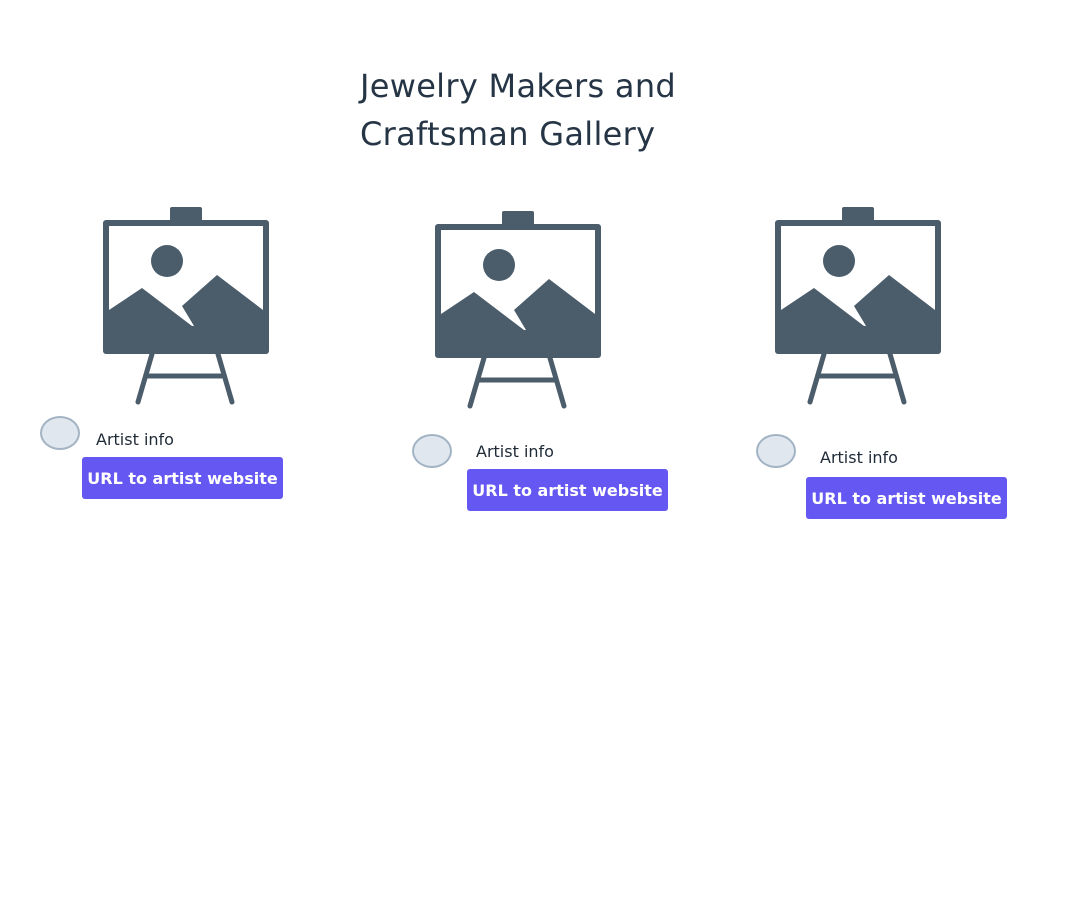 This screenshot has height=924, width=1080. Describe the element at coordinates (518, 110) in the screenshot. I see `page-title: Jewelry Makers and Craftsman Gallery` at that location.